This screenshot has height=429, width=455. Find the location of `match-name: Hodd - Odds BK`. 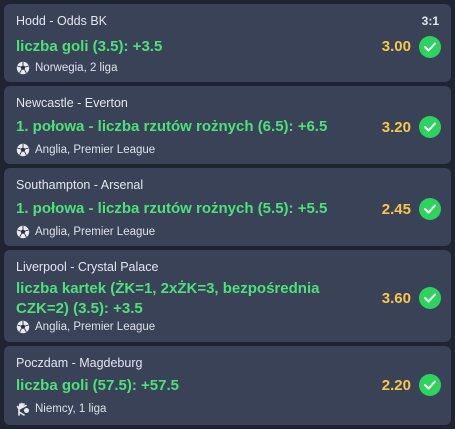

match-name: Hodd - Odds BK is located at coordinates (62, 21).